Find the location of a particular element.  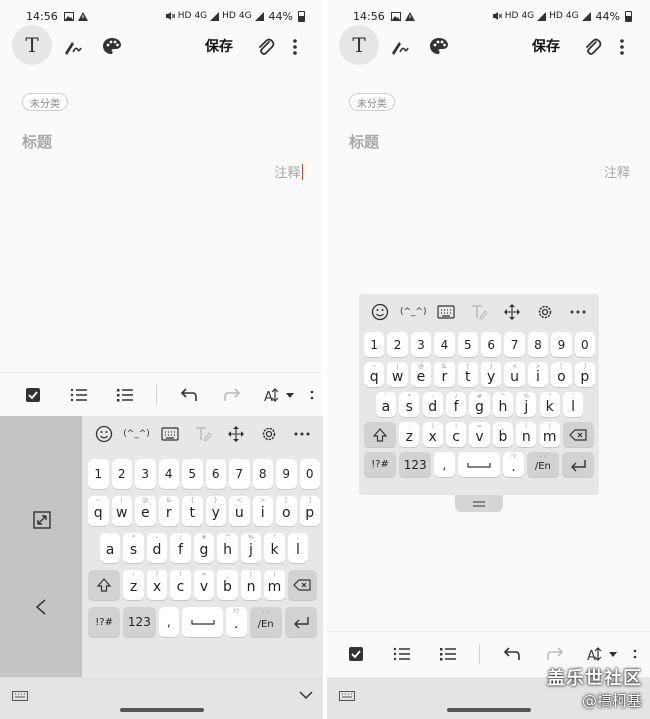

annotation-field: 注释 is located at coordinates (288, 171).